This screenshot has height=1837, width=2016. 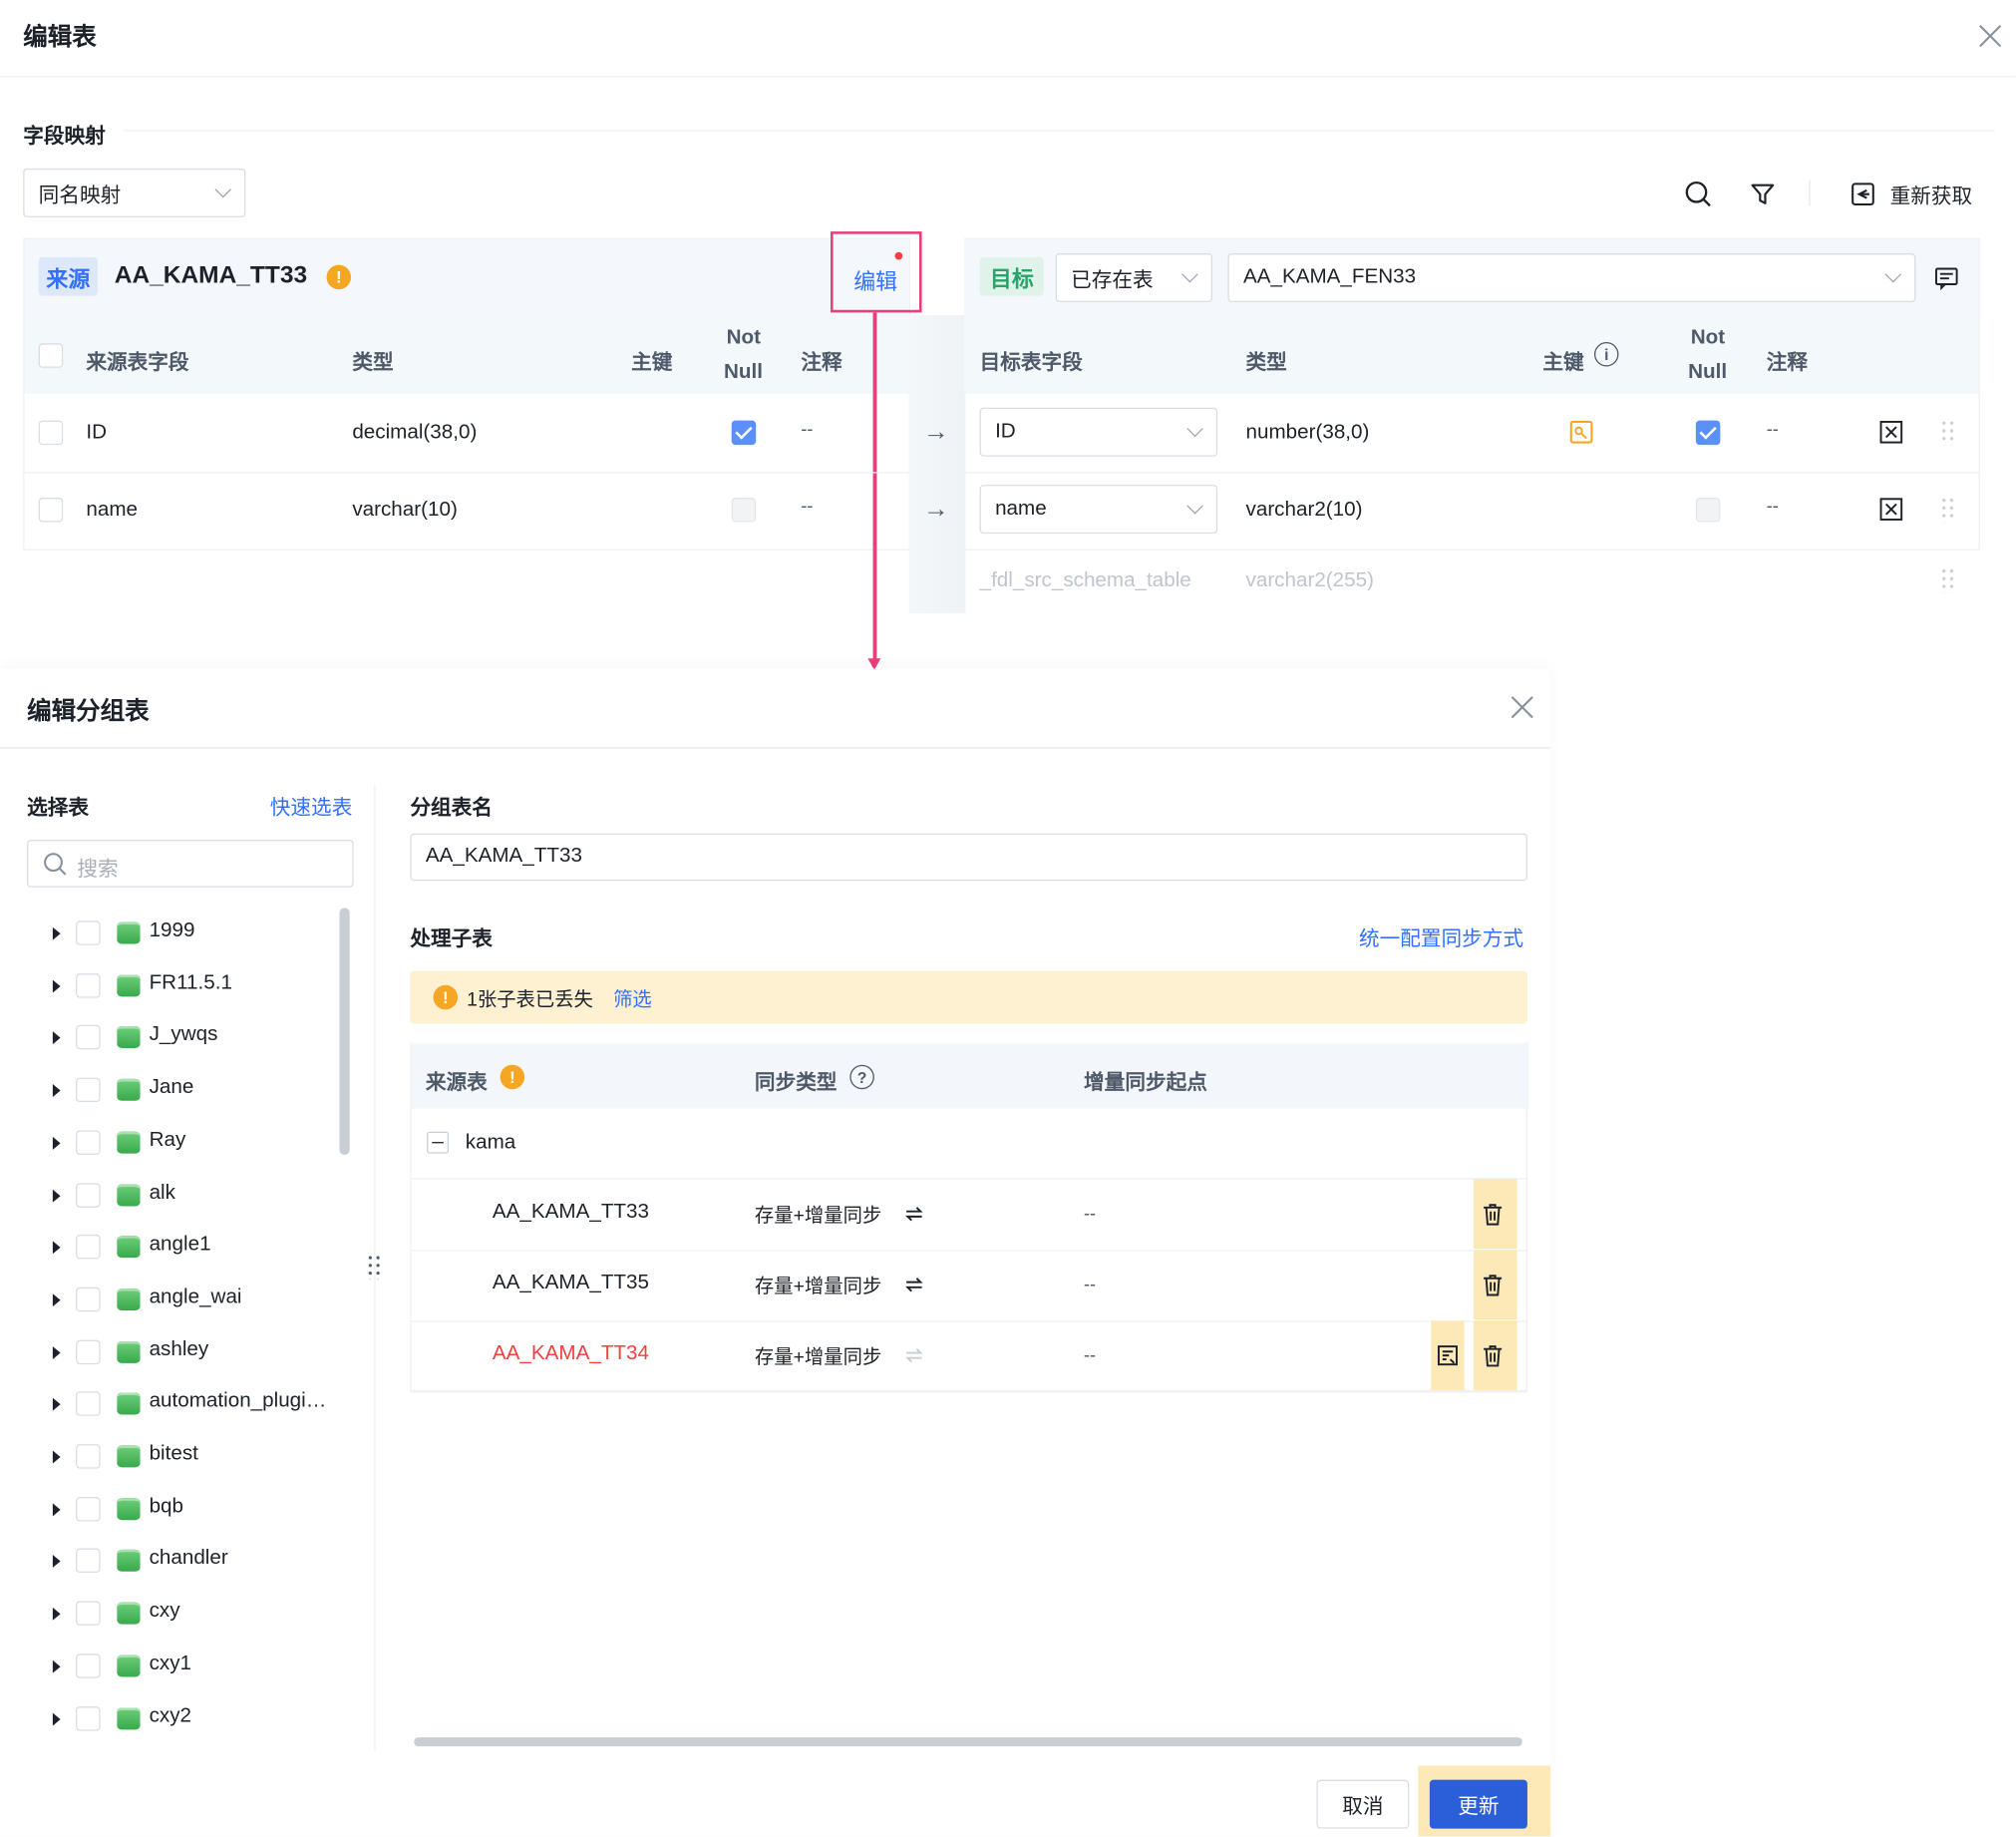 What do you see at coordinates (1098, 510) in the screenshot?
I see `target-field-select: name` at bounding box center [1098, 510].